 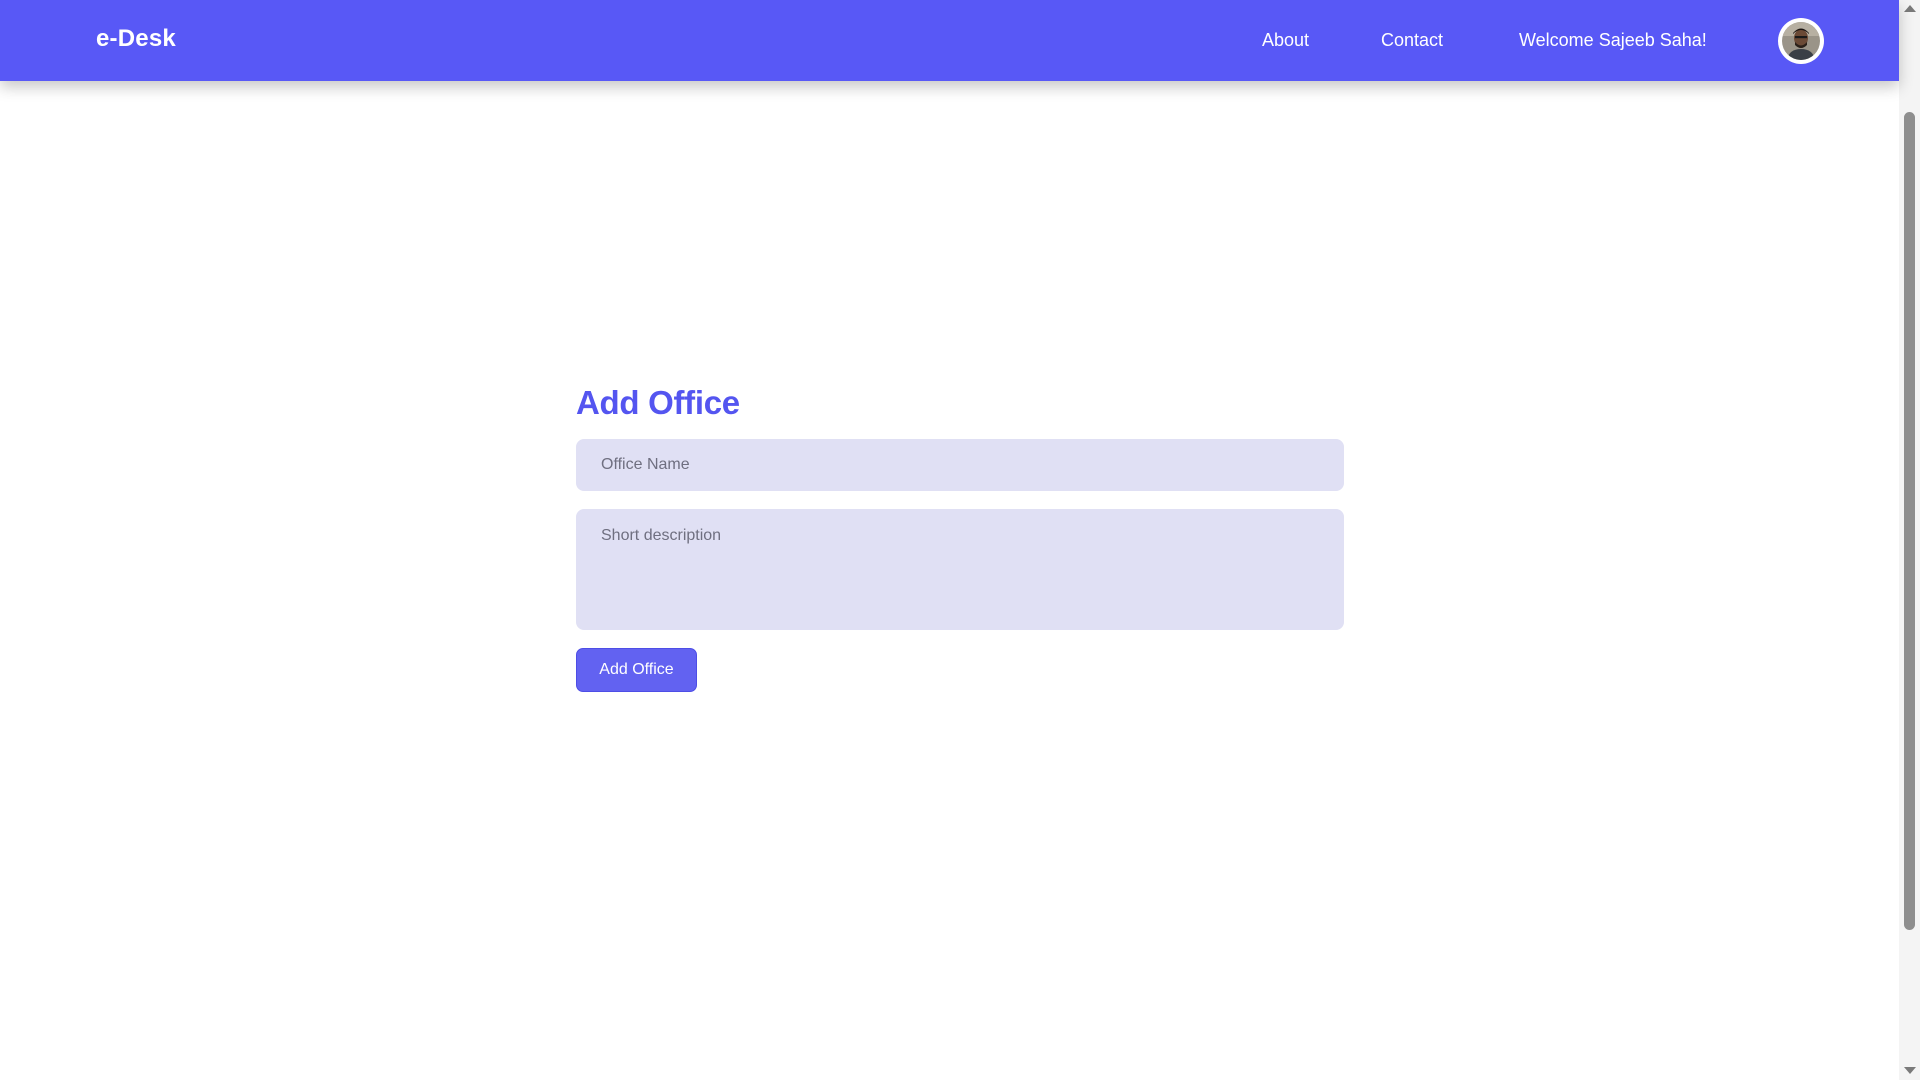 I want to click on short-description-textarea, so click(x=960, y=569).